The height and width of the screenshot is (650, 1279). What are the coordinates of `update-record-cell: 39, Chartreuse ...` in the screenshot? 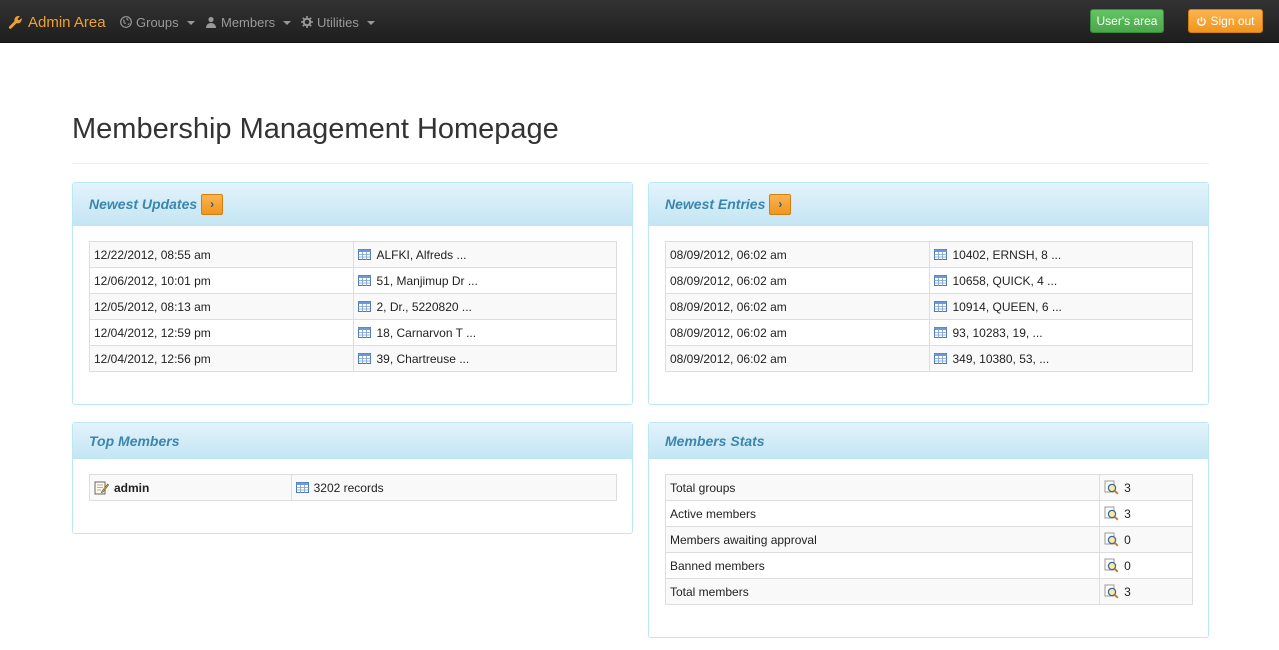 It's located at (485, 358).